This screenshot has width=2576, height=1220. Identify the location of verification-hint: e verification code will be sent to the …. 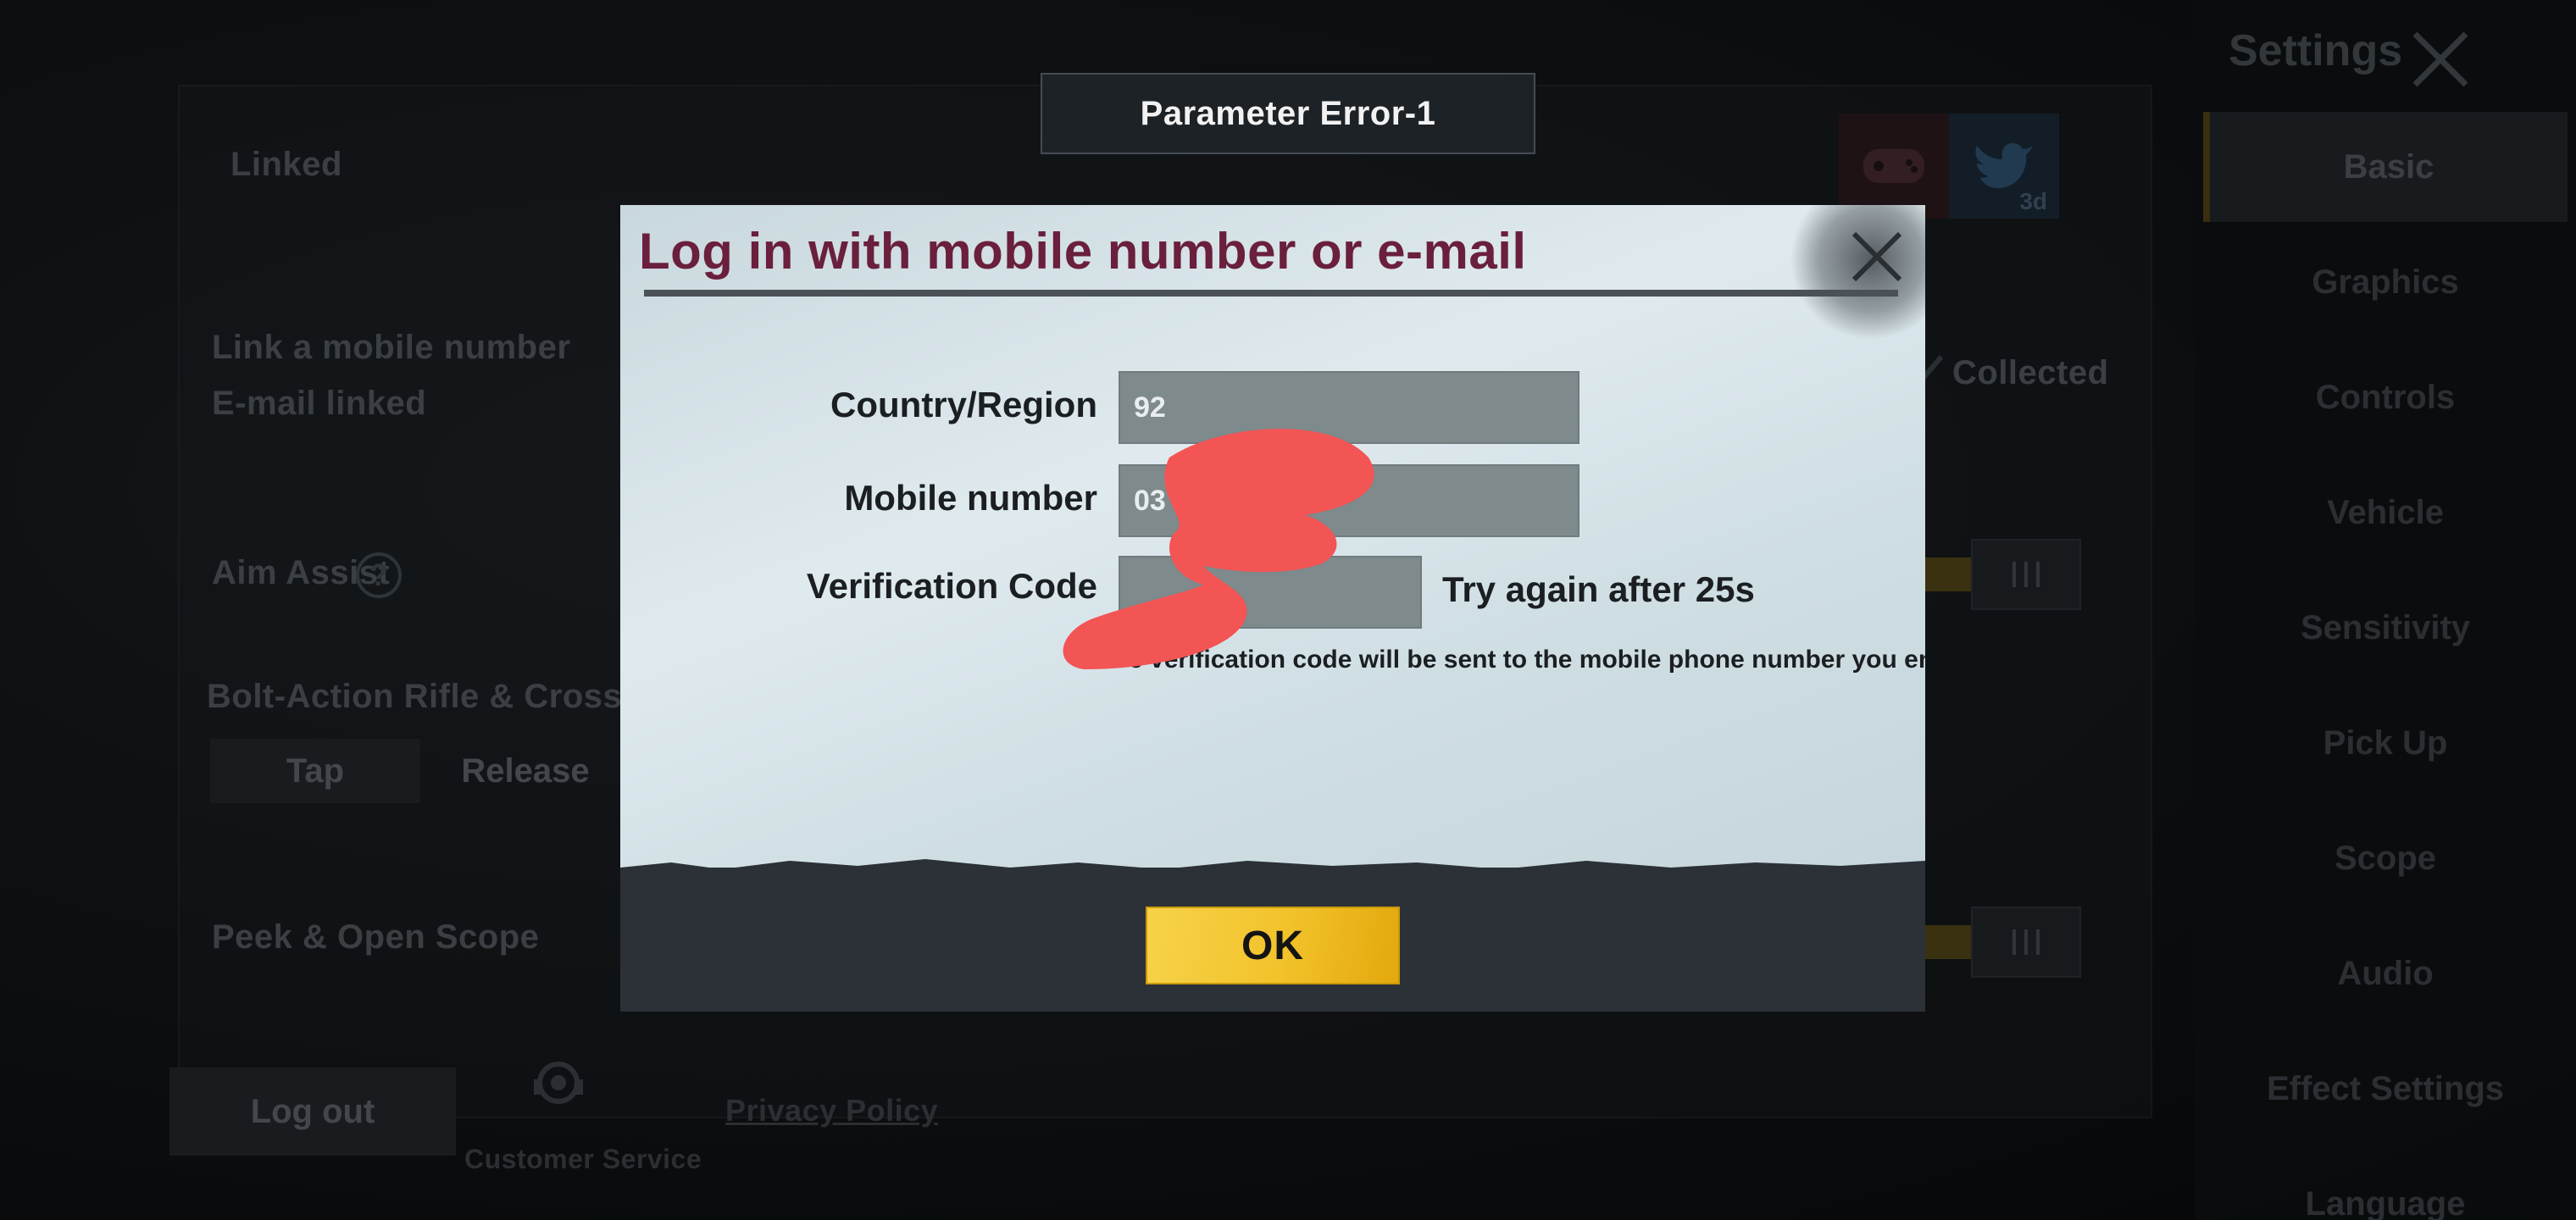
(1527, 660).